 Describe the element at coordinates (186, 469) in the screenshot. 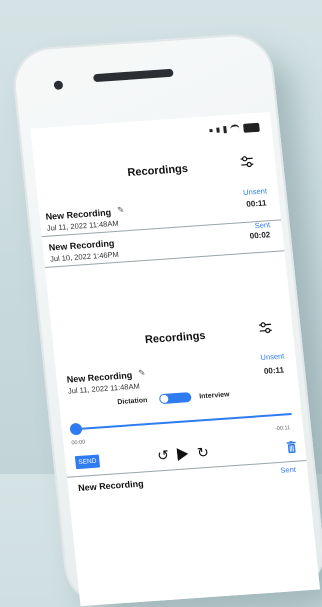

I see `divider` at that location.